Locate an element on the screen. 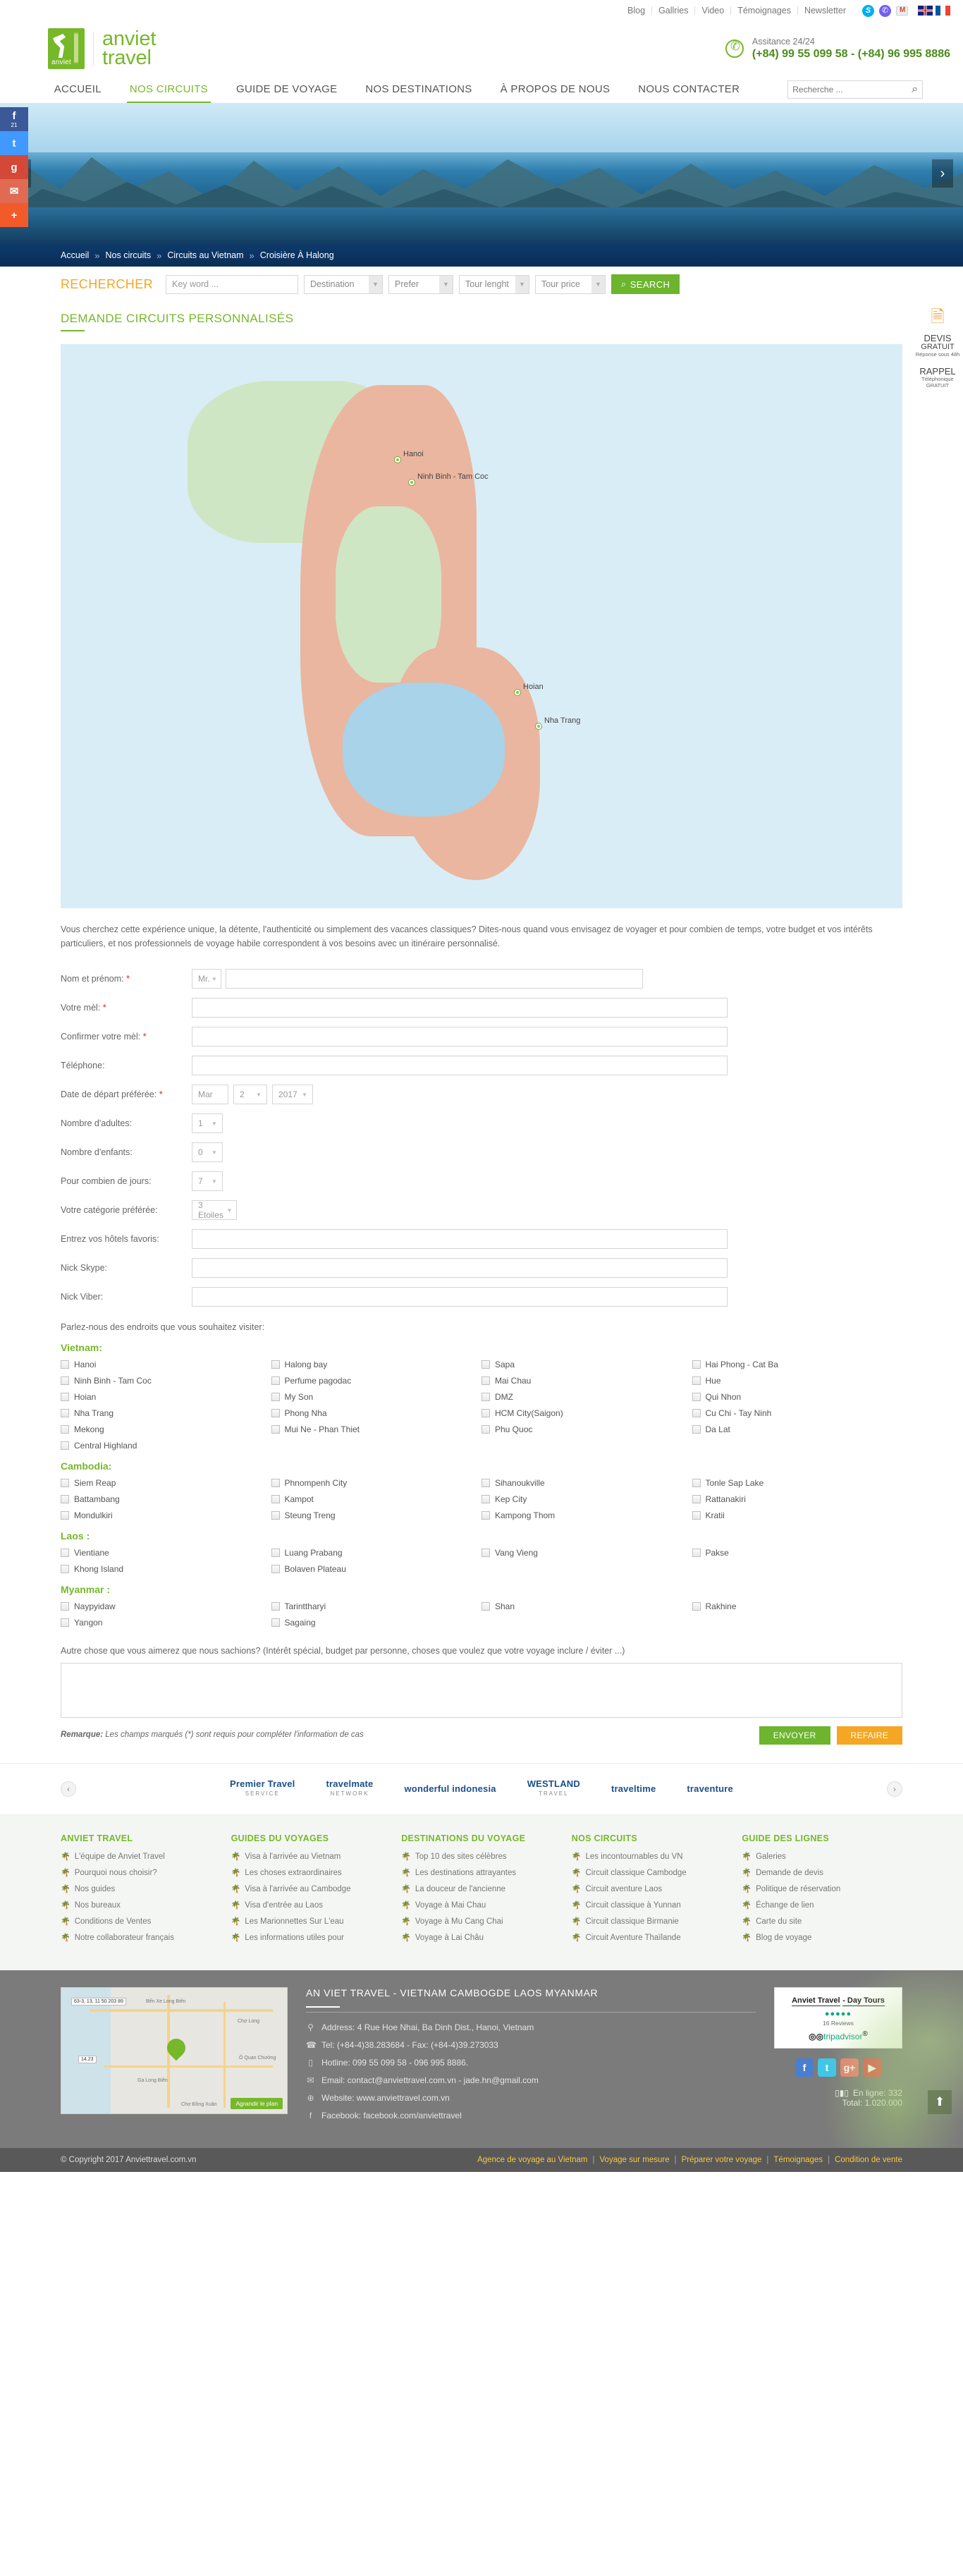 This screenshot has height=2576, width=963. destination-checkbox-tarinttharyi: Tarinttharyi is located at coordinates (376, 1606).